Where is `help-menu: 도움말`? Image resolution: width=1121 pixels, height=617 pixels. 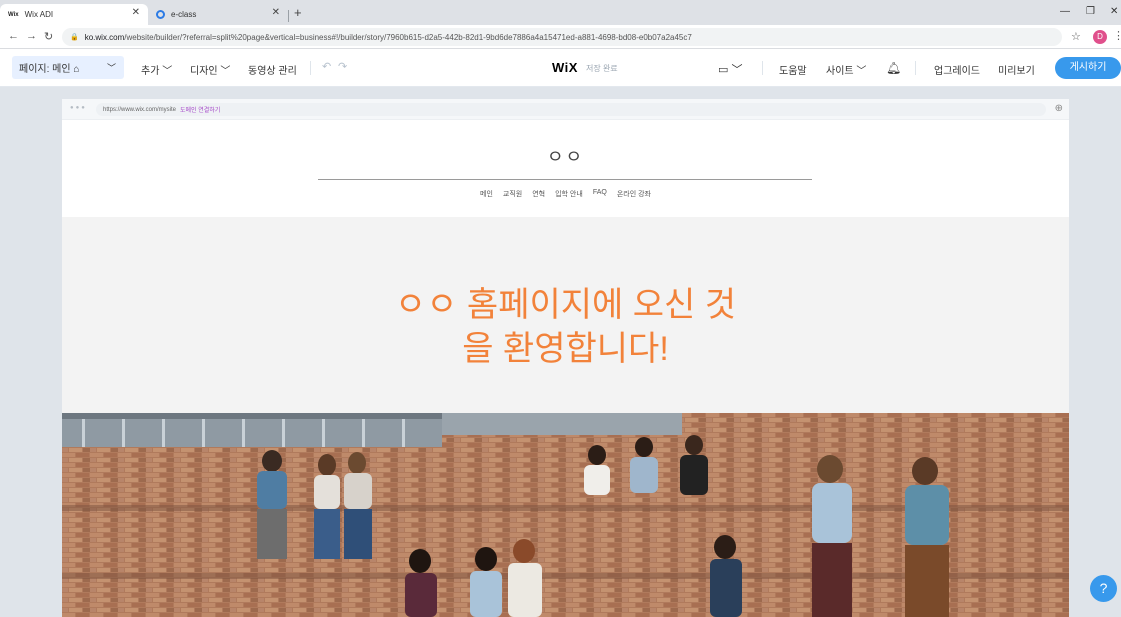 help-menu: 도움말 is located at coordinates (793, 69).